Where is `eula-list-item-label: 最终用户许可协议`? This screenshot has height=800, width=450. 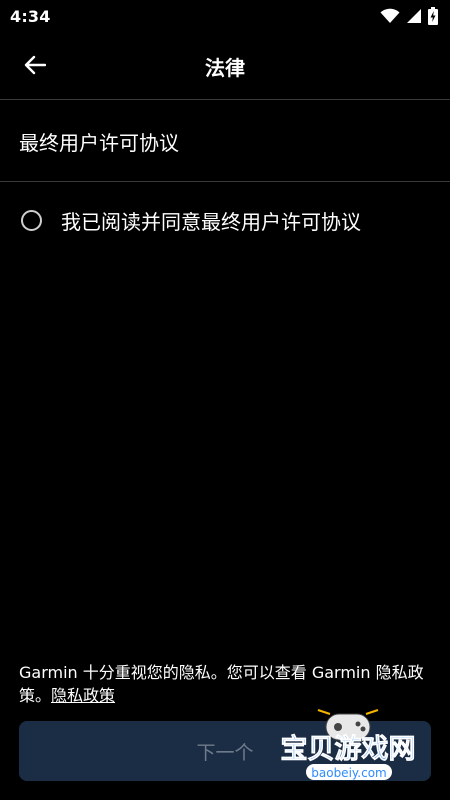
eula-list-item-label: 最终用户许可协议 is located at coordinates (99, 142).